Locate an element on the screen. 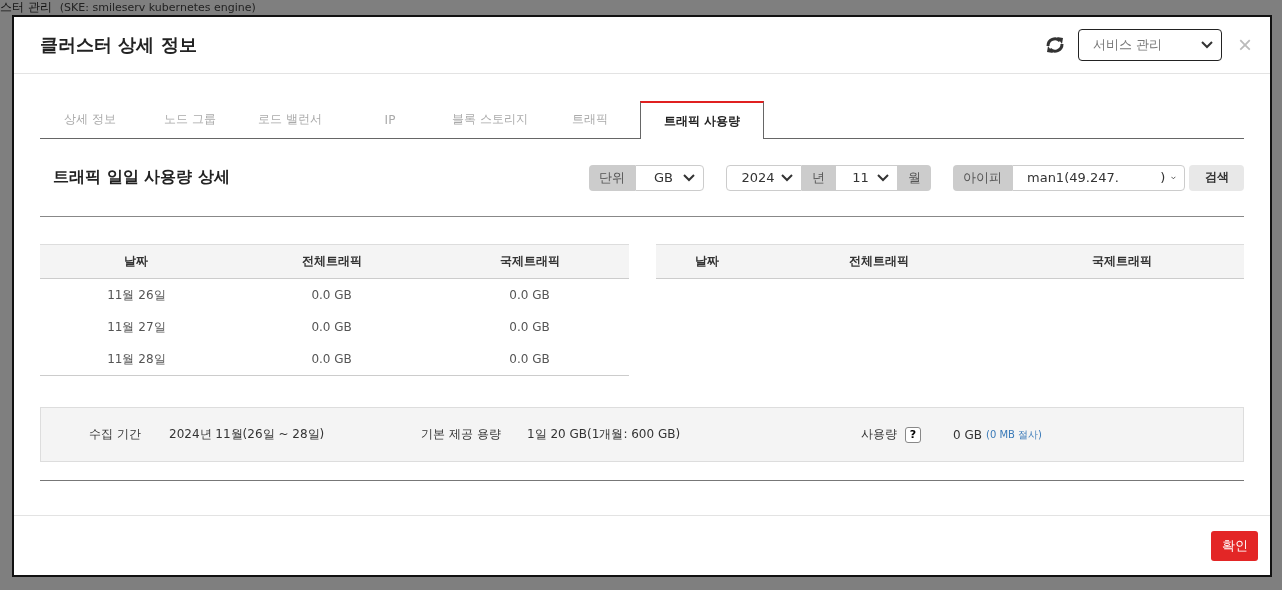  dialog-title: 클러스터 상세 정보 is located at coordinates (119, 45).